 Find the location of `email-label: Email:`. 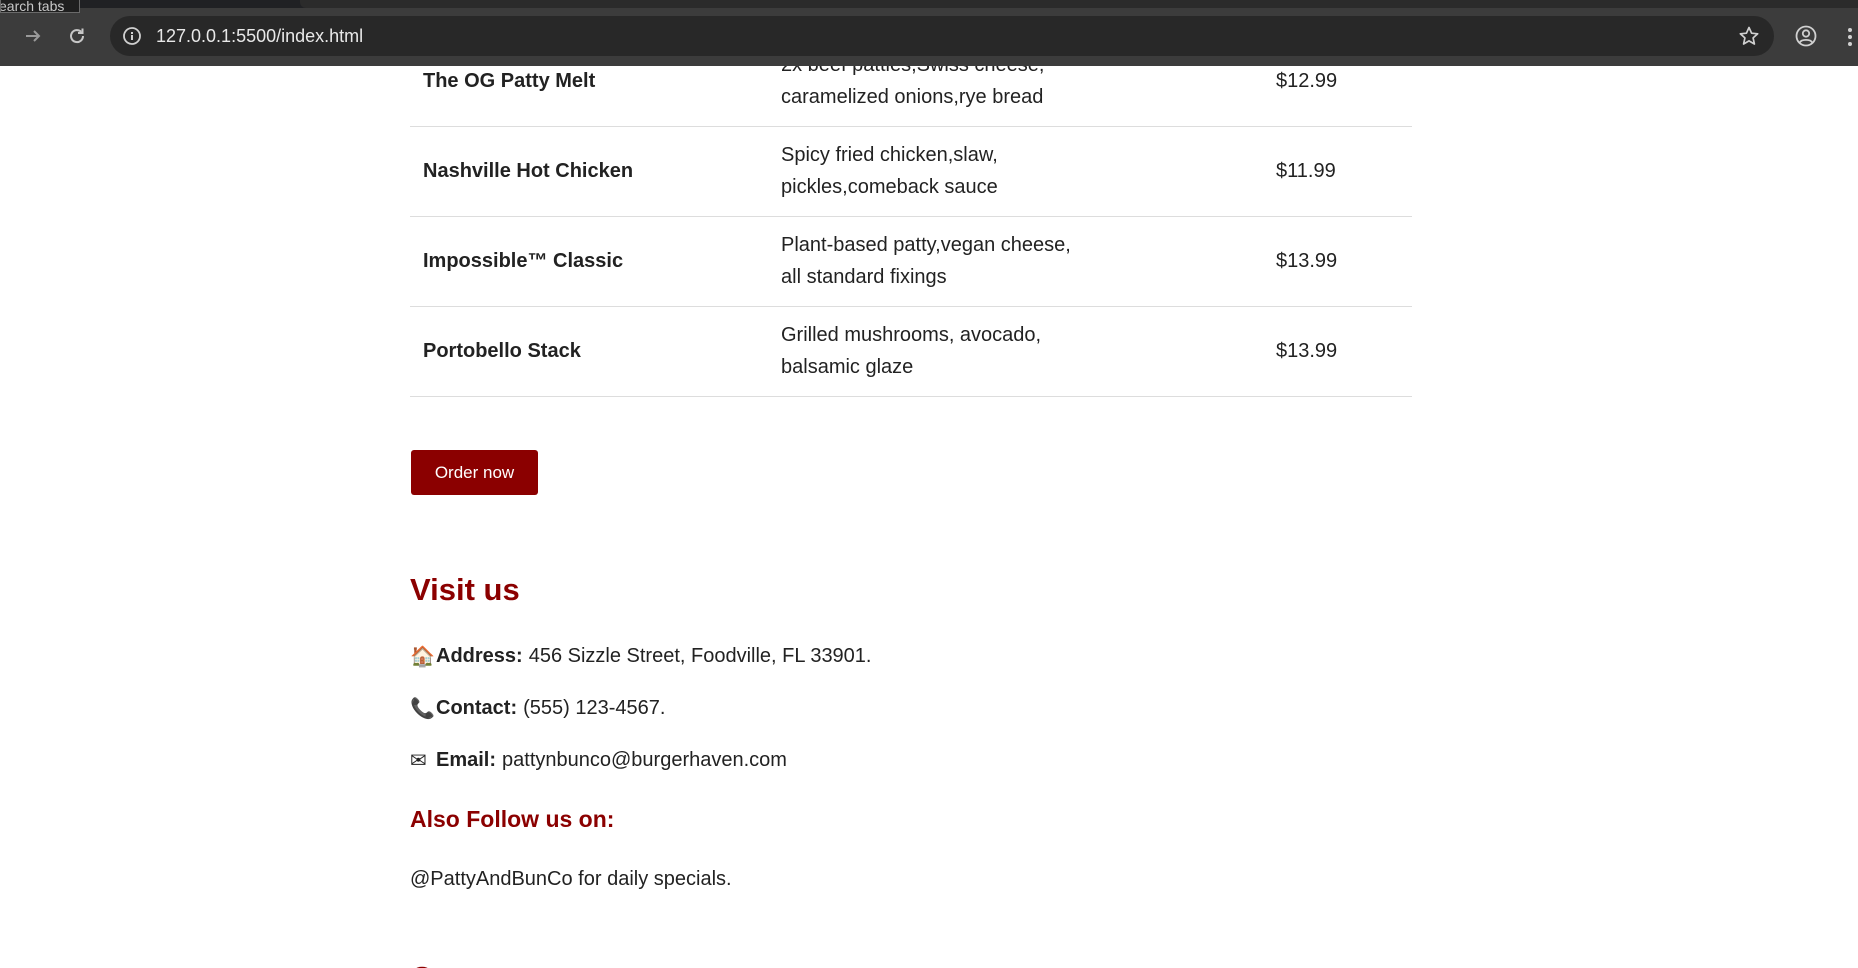

email-label: Email: is located at coordinates (466, 759).